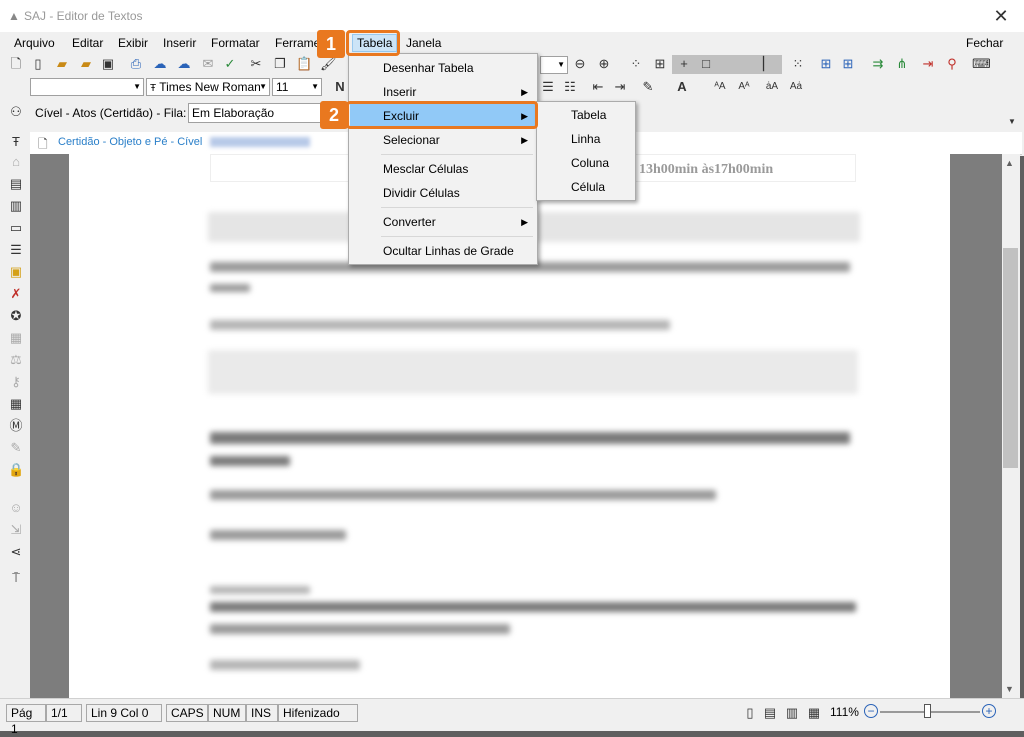  What do you see at coordinates (927, 711) in the screenshot?
I see `zoom-slider-knob` at bounding box center [927, 711].